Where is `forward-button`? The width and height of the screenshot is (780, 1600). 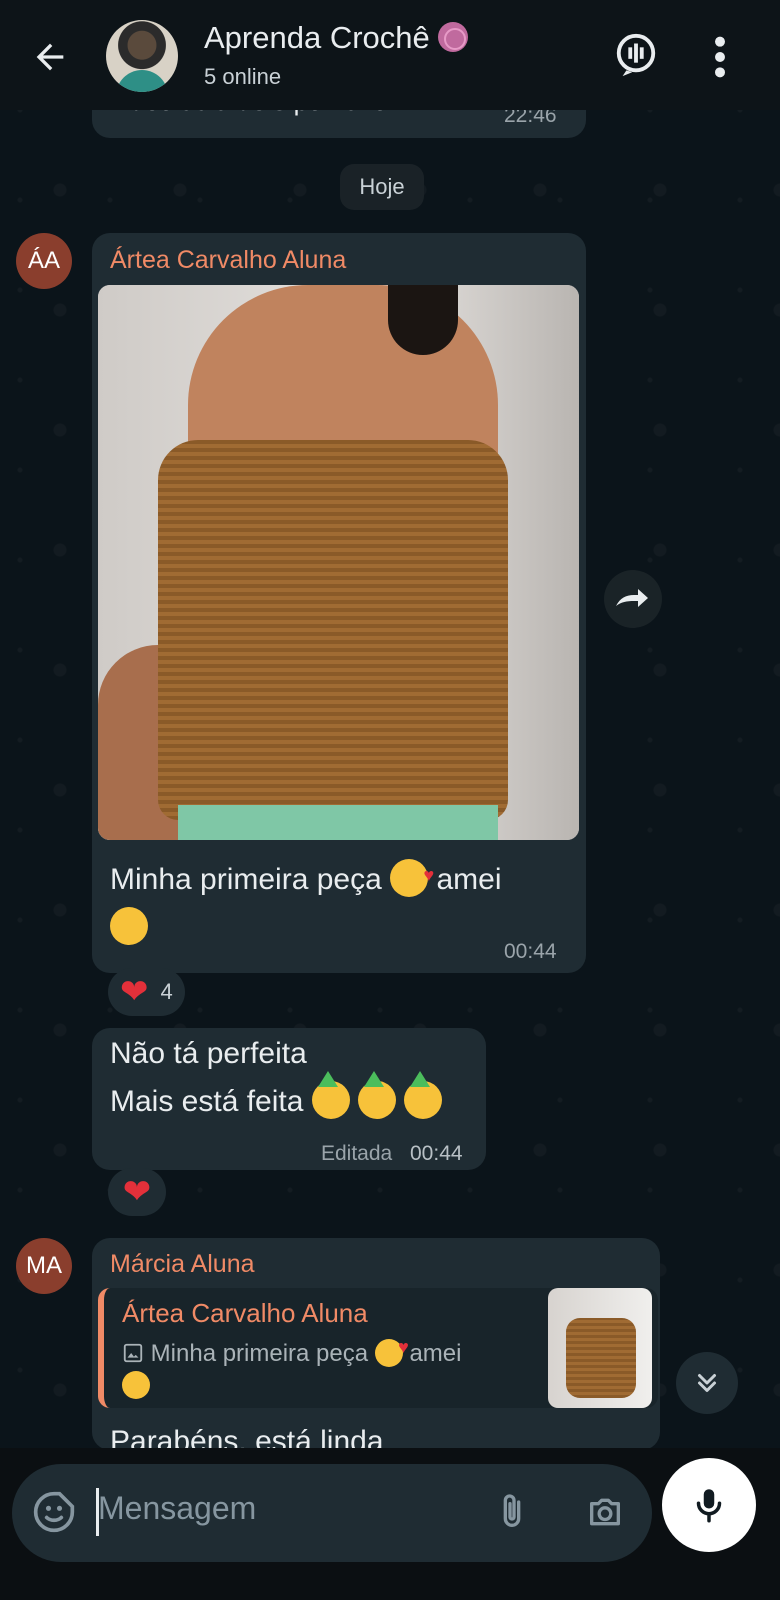 forward-button is located at coordinates (633, 599).